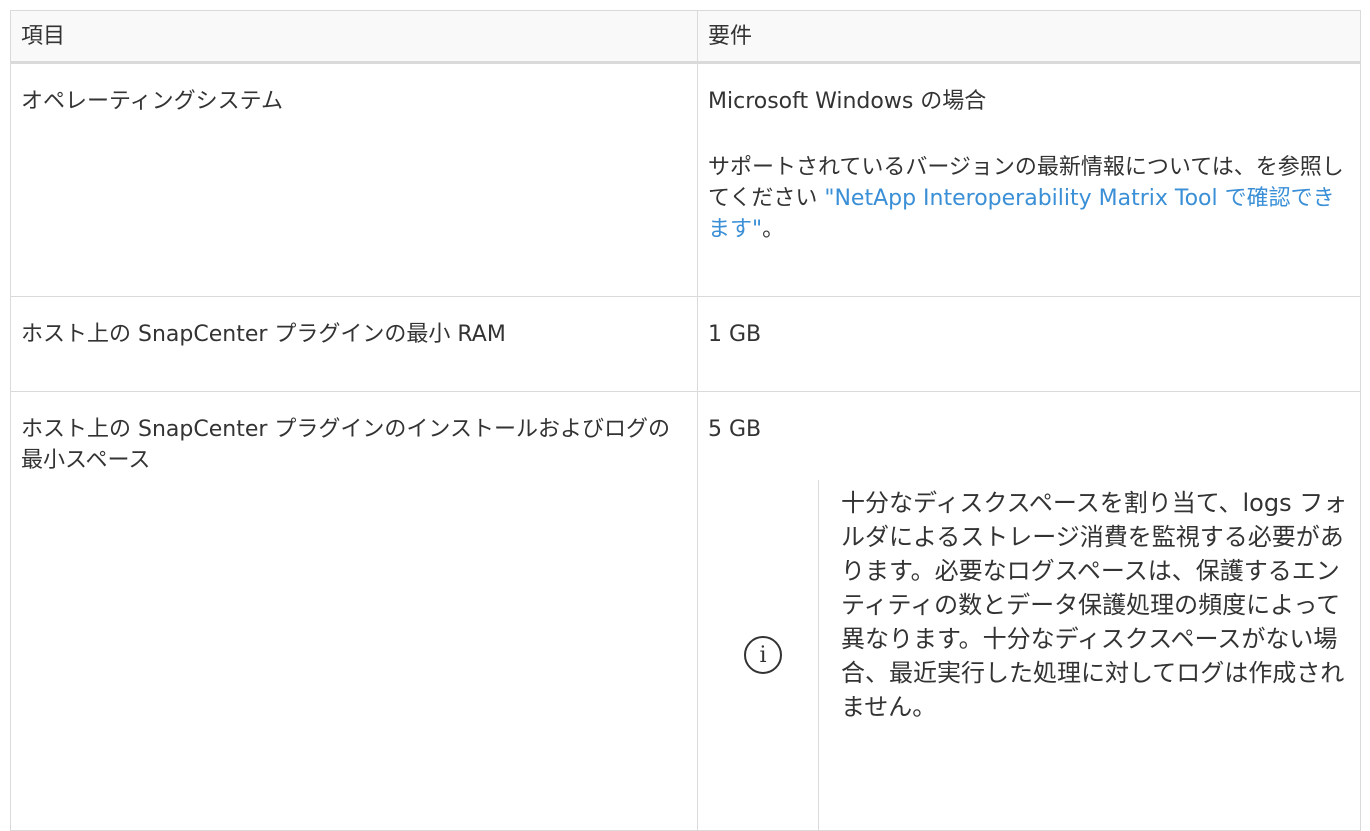 Image resolution: width=1370 pixels, height=831 pixels. Describe the element at coordinates (1029, 37) in the screenshot. I see `column-header-requirement: 要件` at that location.